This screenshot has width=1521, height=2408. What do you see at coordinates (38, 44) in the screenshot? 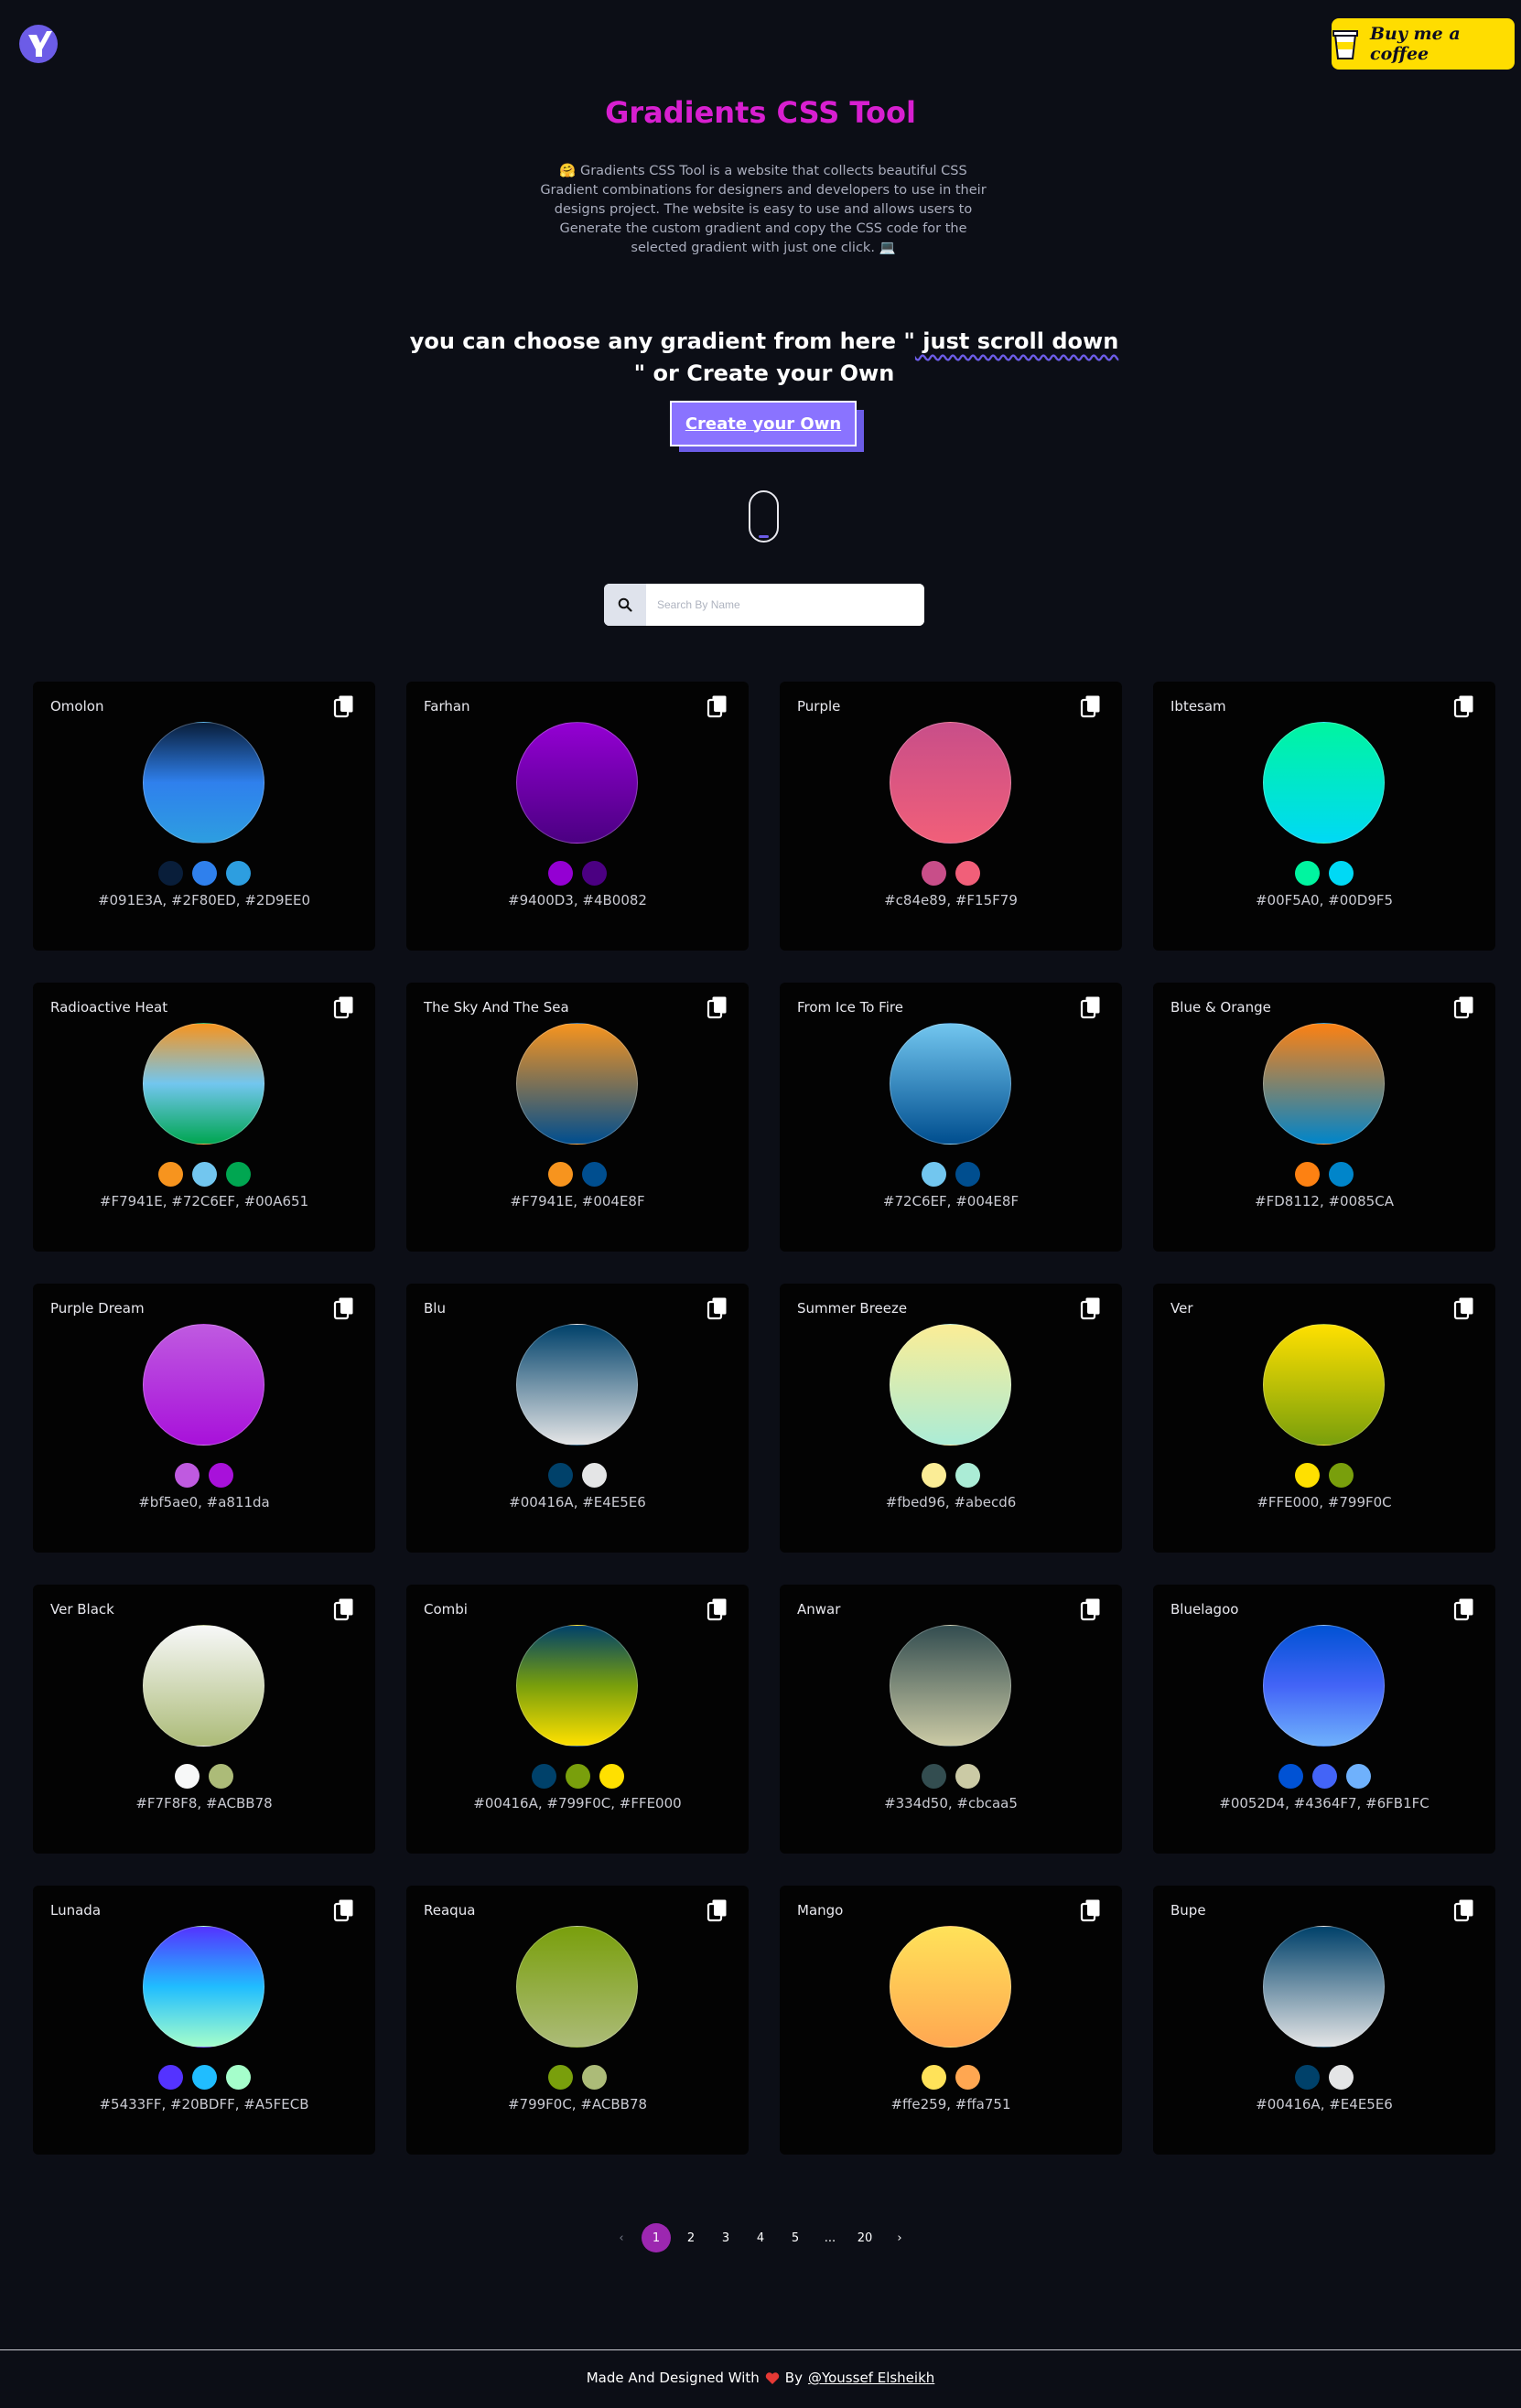
I see `site-logo` at bounding box center [38, 44].